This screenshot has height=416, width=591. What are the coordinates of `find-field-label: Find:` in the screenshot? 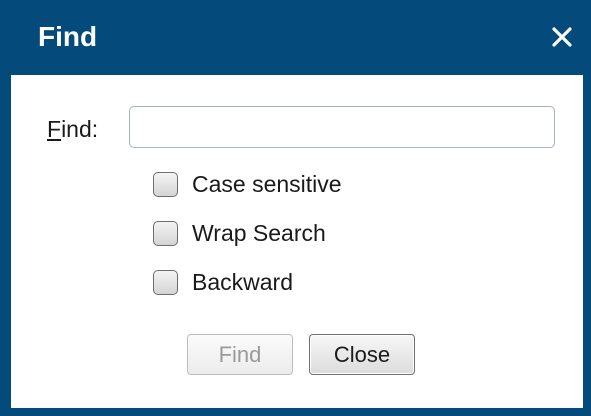 It's located at (72, 129).